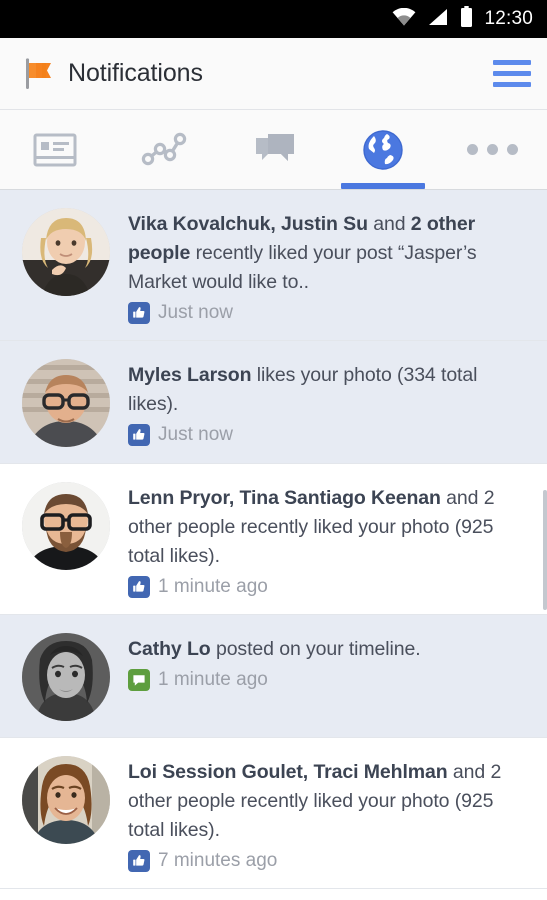 This screenshot has width=547, height=900. What do you see at coordinates (66, 800) in the screenshot?
I see `smiling-woman-avatar` at bounding box center [66, 800].